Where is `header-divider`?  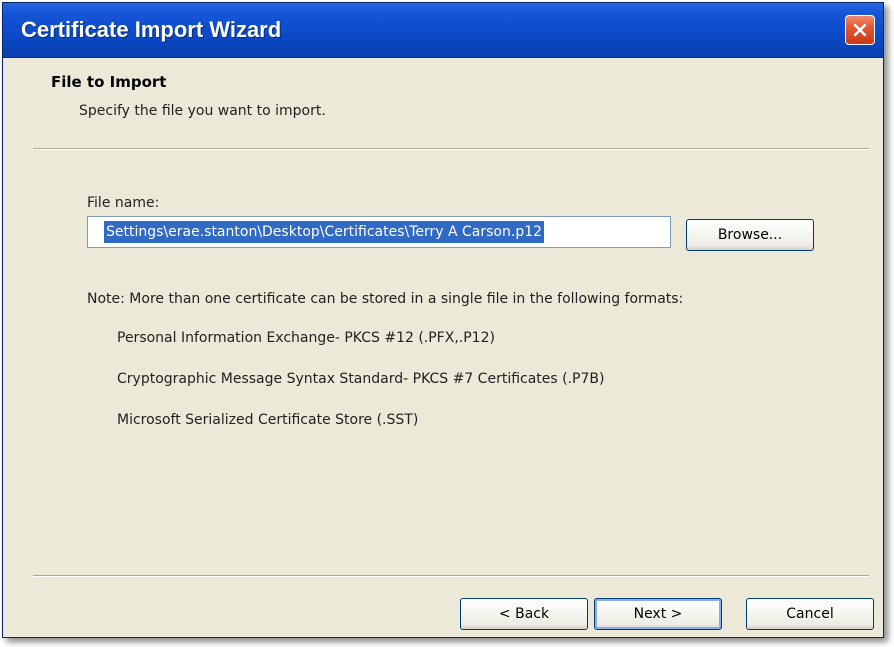 header-divider is located at coordinates (451, 149).